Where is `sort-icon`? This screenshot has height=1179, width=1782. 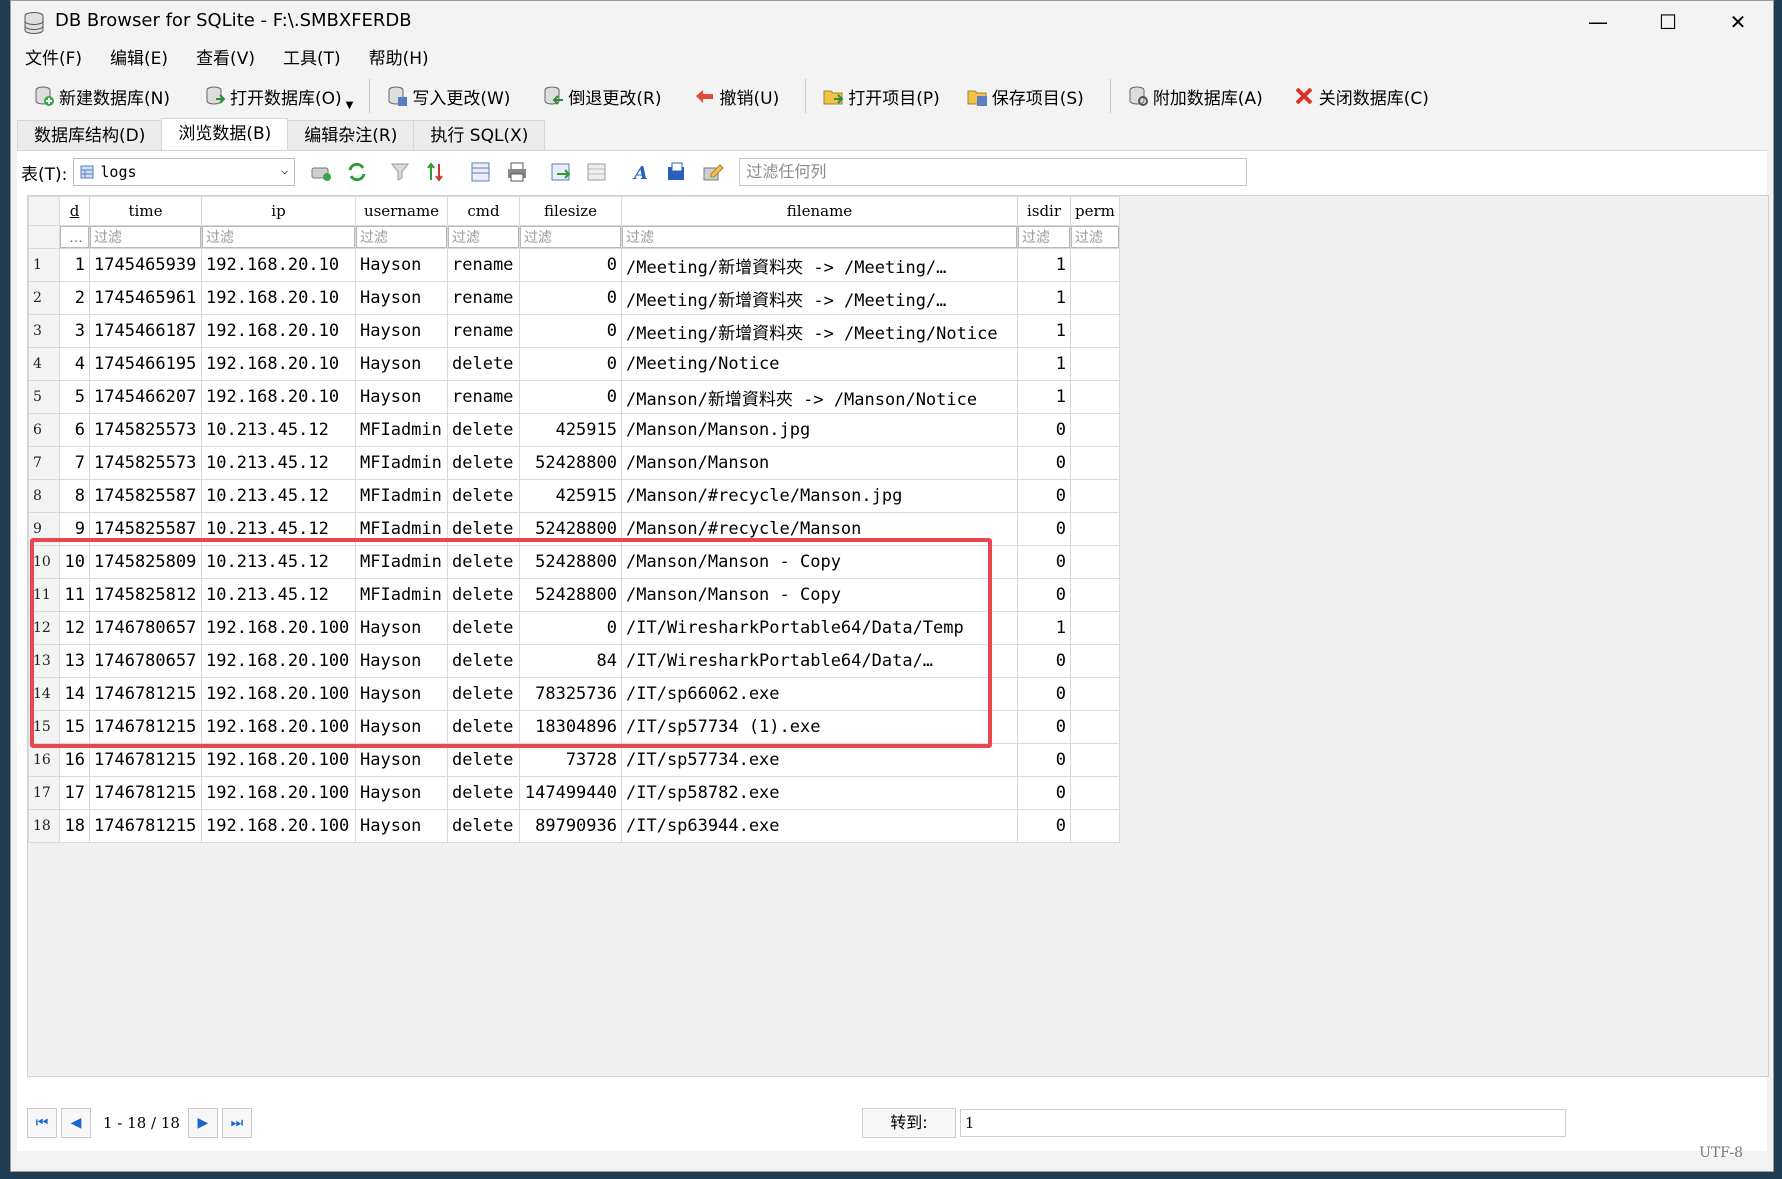 sort-icon is located at coordinates (437, 172).